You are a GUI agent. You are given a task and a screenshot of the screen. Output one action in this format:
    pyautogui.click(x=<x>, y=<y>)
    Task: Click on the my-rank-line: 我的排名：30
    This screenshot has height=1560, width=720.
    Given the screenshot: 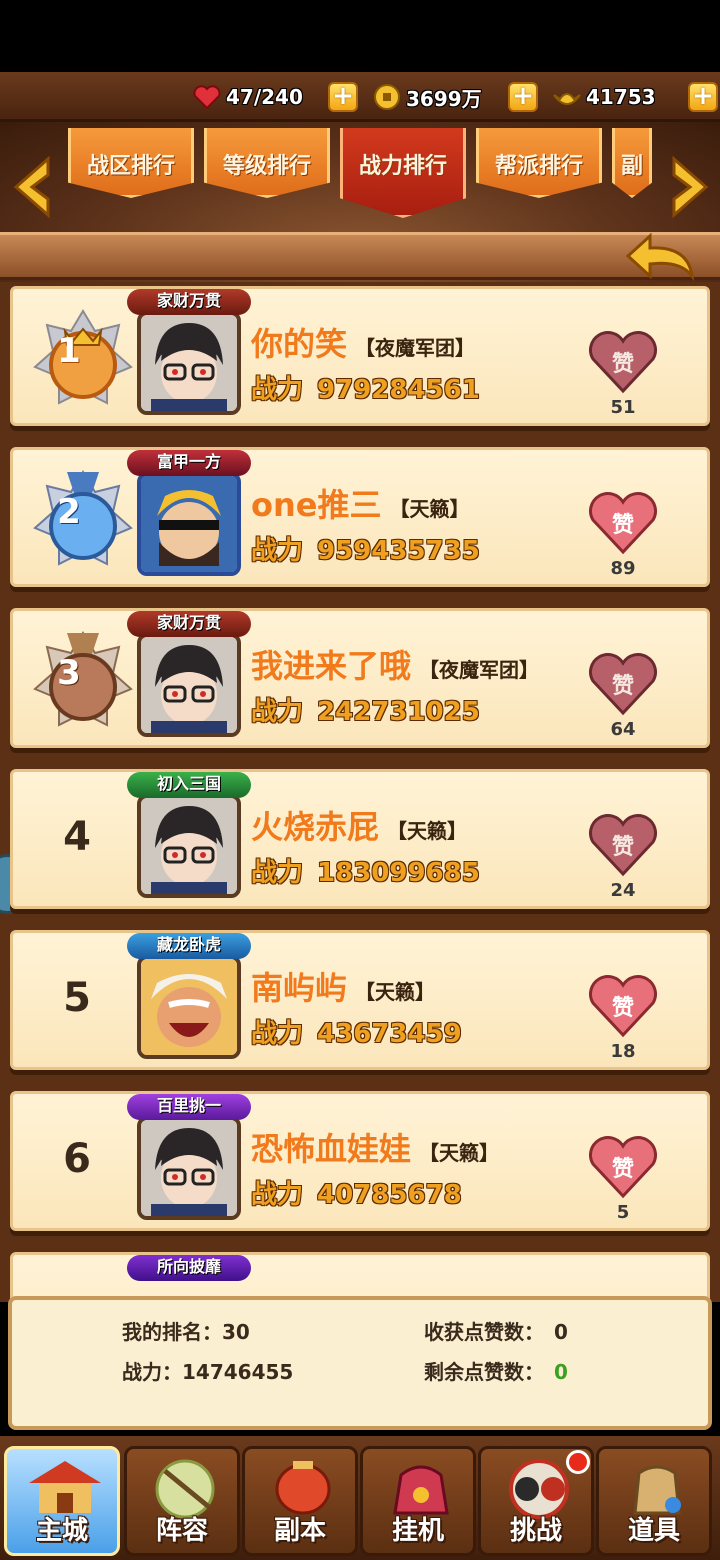 What is the action you would take?
    pyautogui.click(x=186, y=1330)
    